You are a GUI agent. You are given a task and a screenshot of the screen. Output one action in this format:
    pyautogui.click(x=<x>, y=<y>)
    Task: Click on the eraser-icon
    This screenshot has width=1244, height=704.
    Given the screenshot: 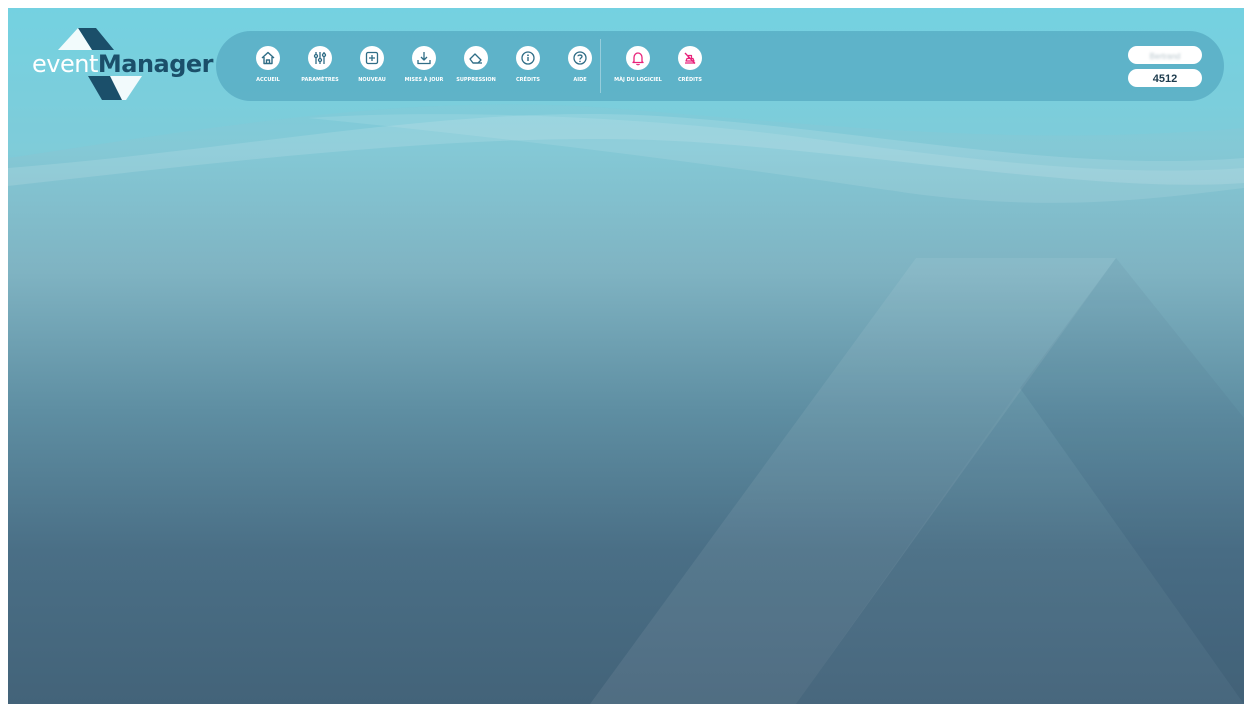 What is the action you would take?
    pyautogui.click(x=476, y=58)
    